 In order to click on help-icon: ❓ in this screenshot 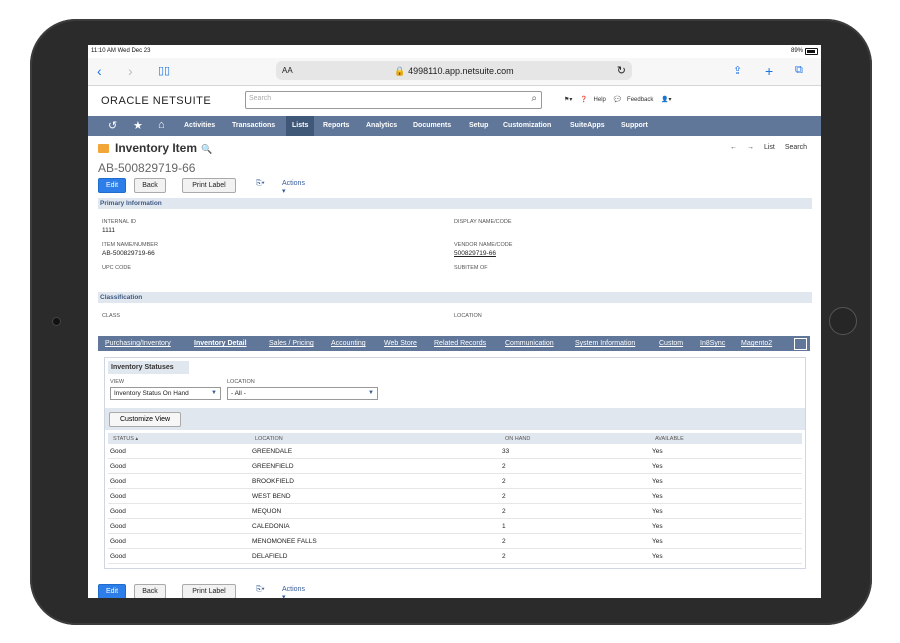, I will do `click(584, 100)`.